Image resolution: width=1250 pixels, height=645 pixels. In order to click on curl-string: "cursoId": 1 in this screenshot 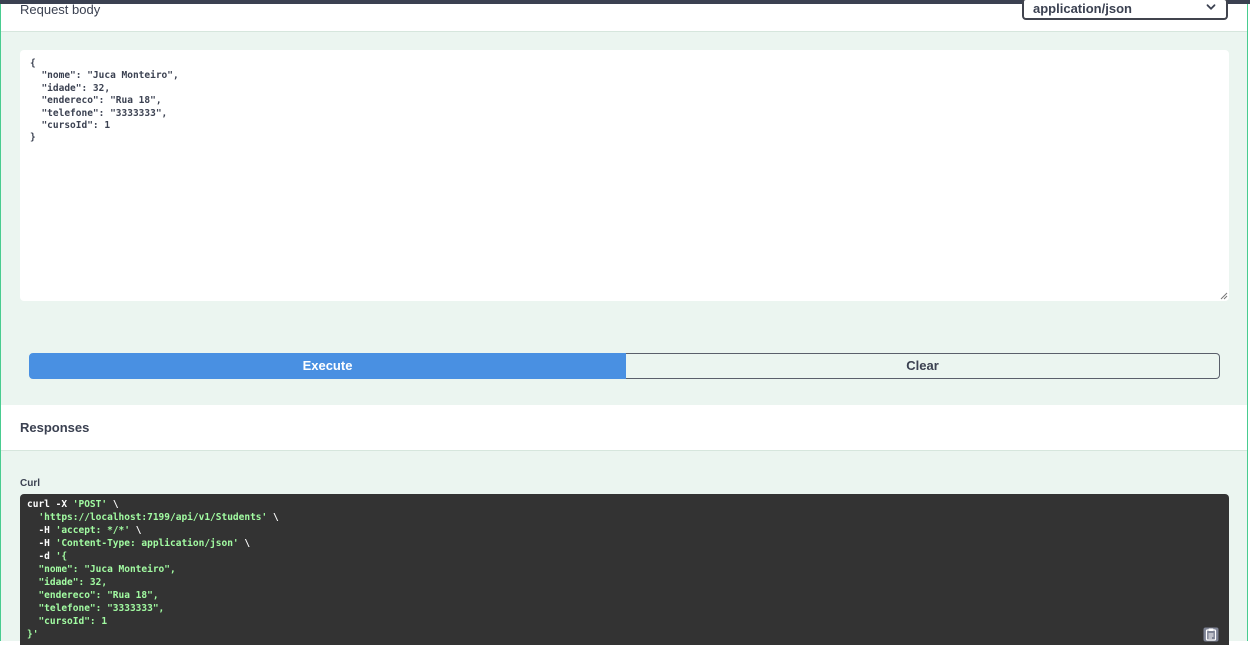, I will do `click(67, 621)`.